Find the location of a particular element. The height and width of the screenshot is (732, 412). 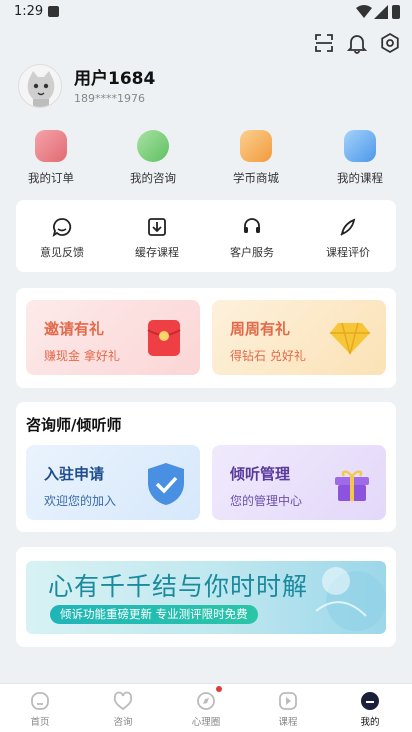

course-review-label: 课程评价 is located at coordinates (348, 252).